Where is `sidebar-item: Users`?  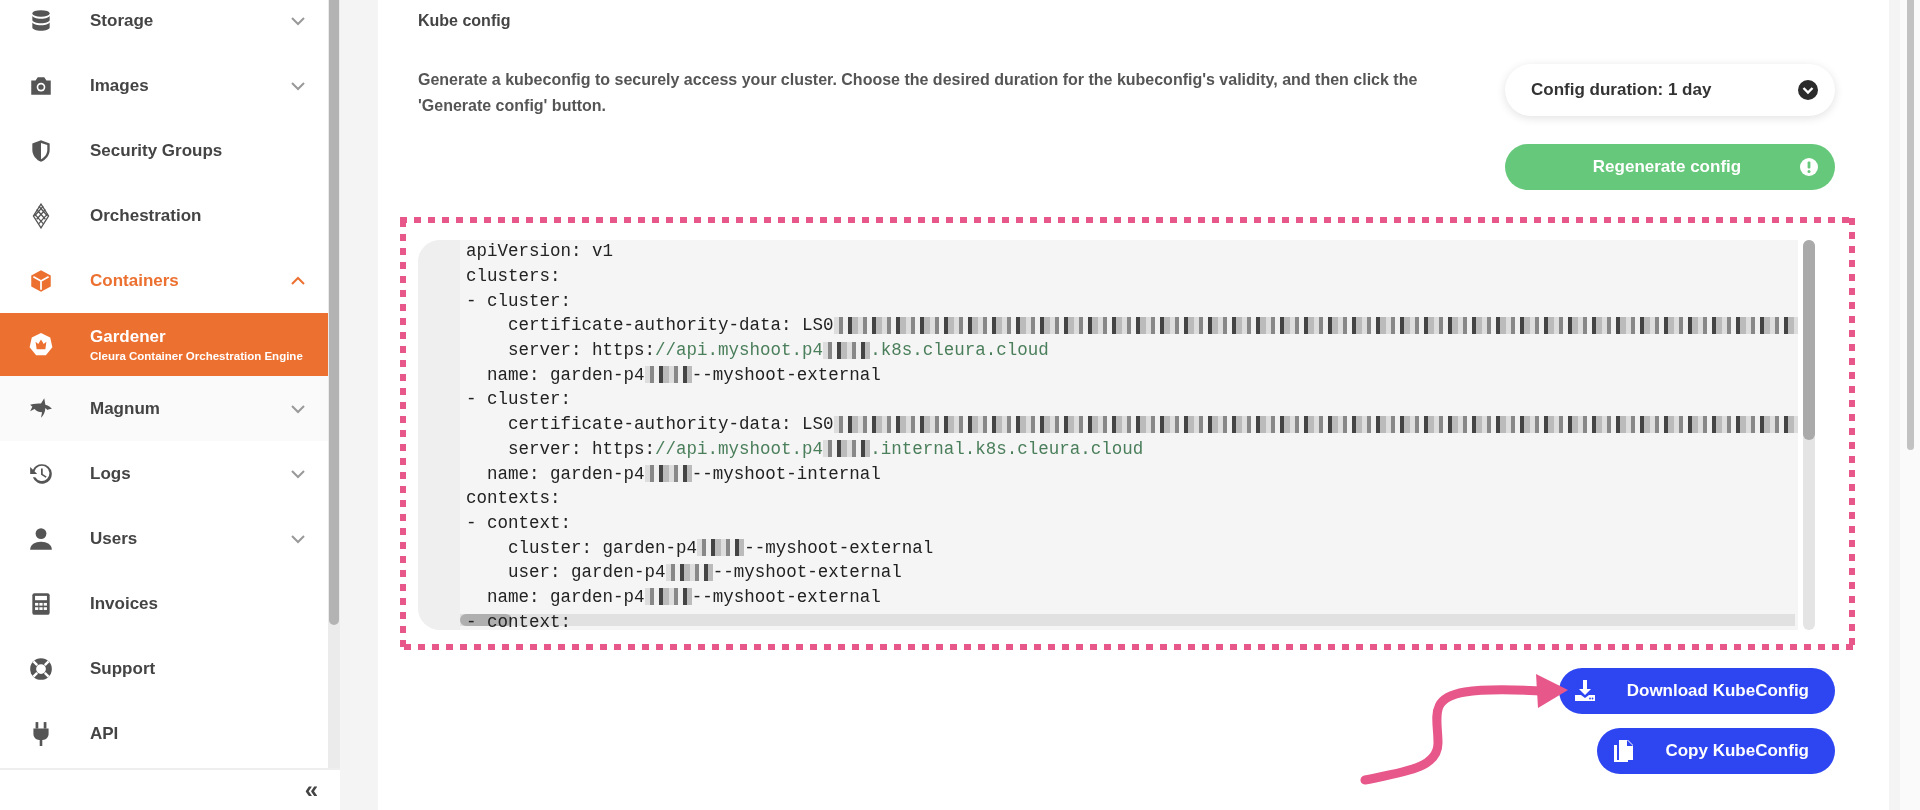
sidebar-item: Users is located at coordinates (164, 538).